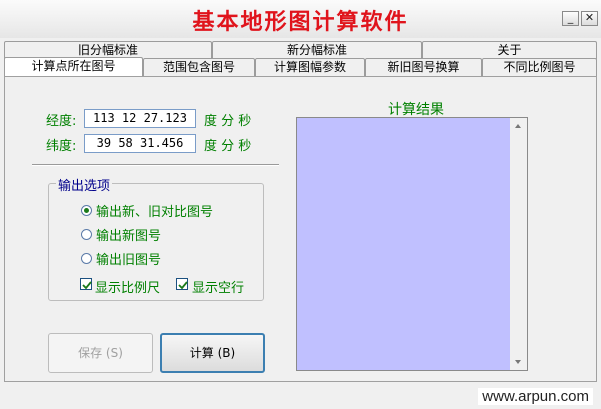 Image resolution: width=601 pixels, height=409 pixels. What do you see at coordinates (61, 146) in the screenshot?
I see `latitude-label: 纬度:` at bounding box center [61, 146].